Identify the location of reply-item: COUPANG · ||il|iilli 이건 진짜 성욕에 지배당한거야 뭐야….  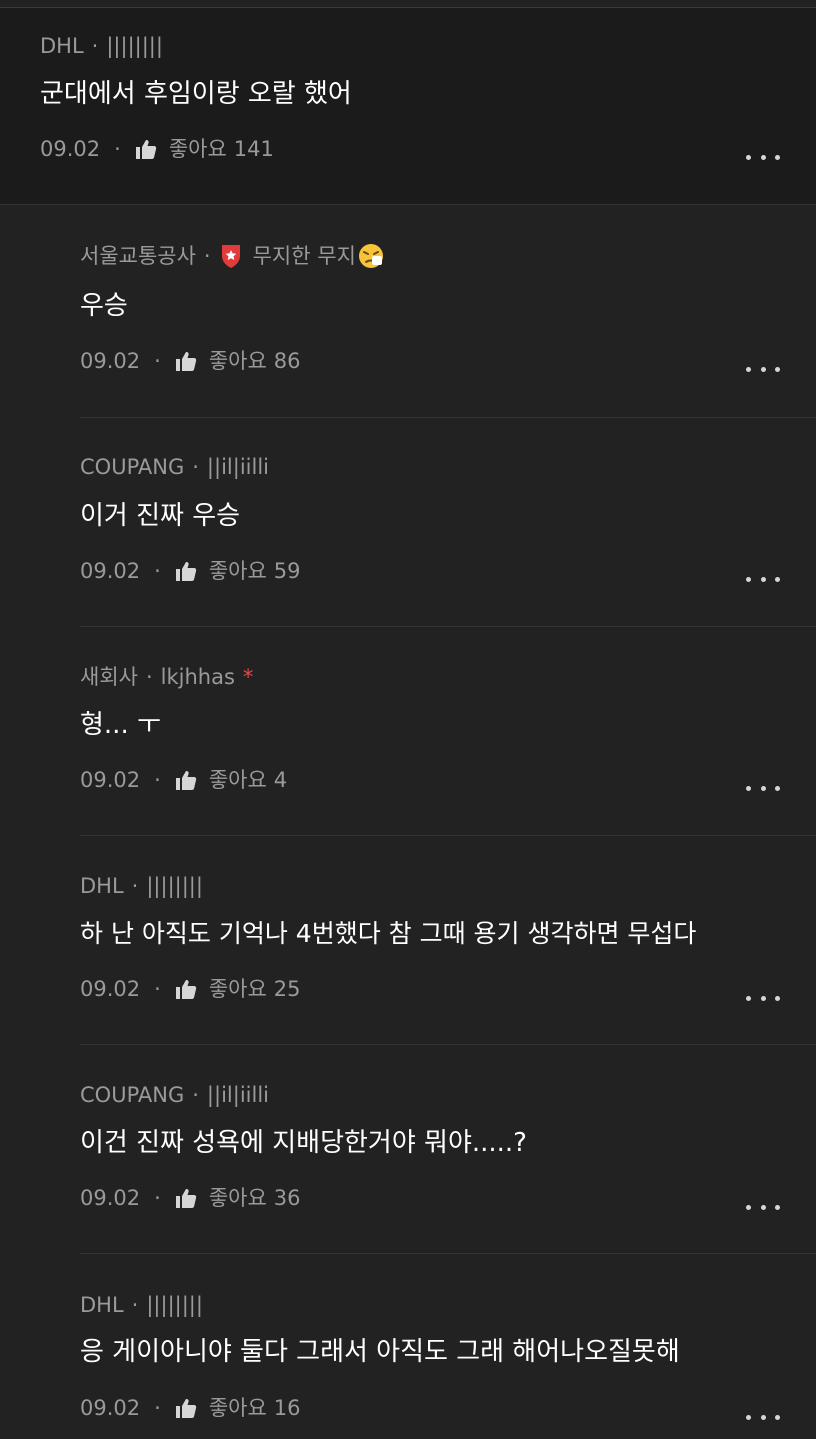
(448, 1149).